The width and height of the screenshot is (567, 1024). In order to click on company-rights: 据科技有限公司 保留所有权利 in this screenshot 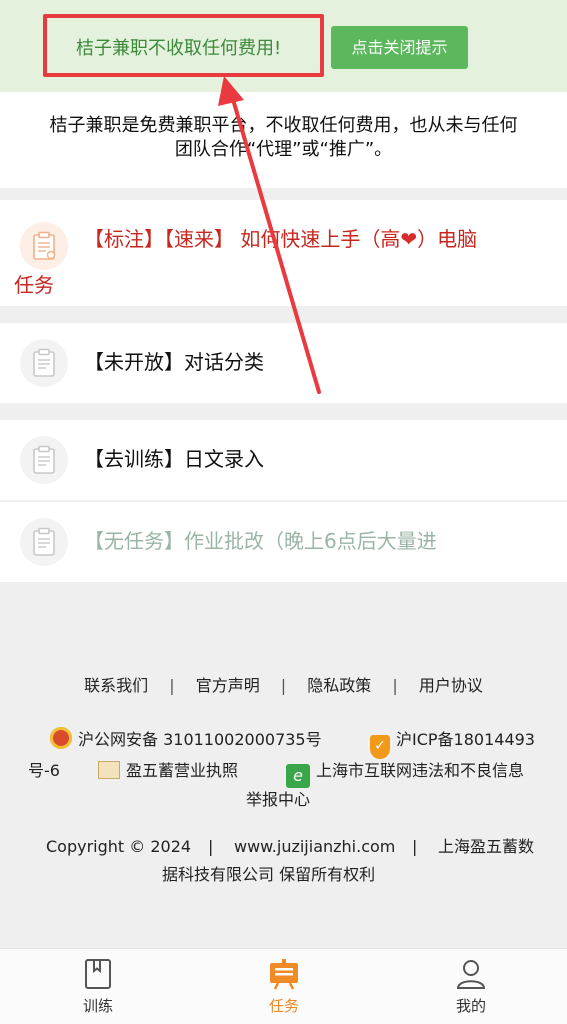, I will do `click(269, 874)`.